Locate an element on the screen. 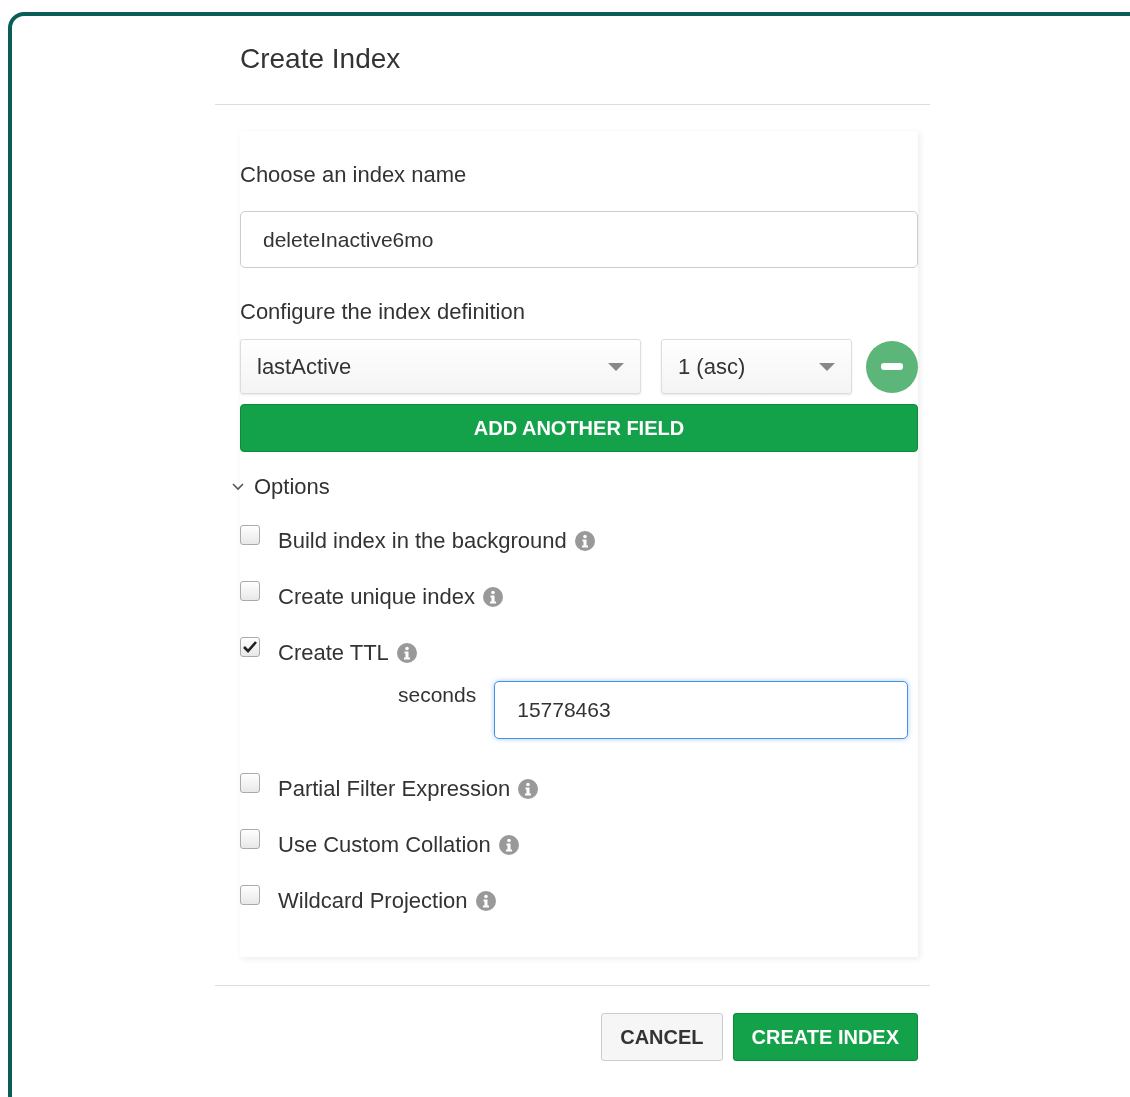 Image resolution: width=1130 pixels, height=1097 pixels. option-label: Use Custom Collation is located at coordinates (384, 845).